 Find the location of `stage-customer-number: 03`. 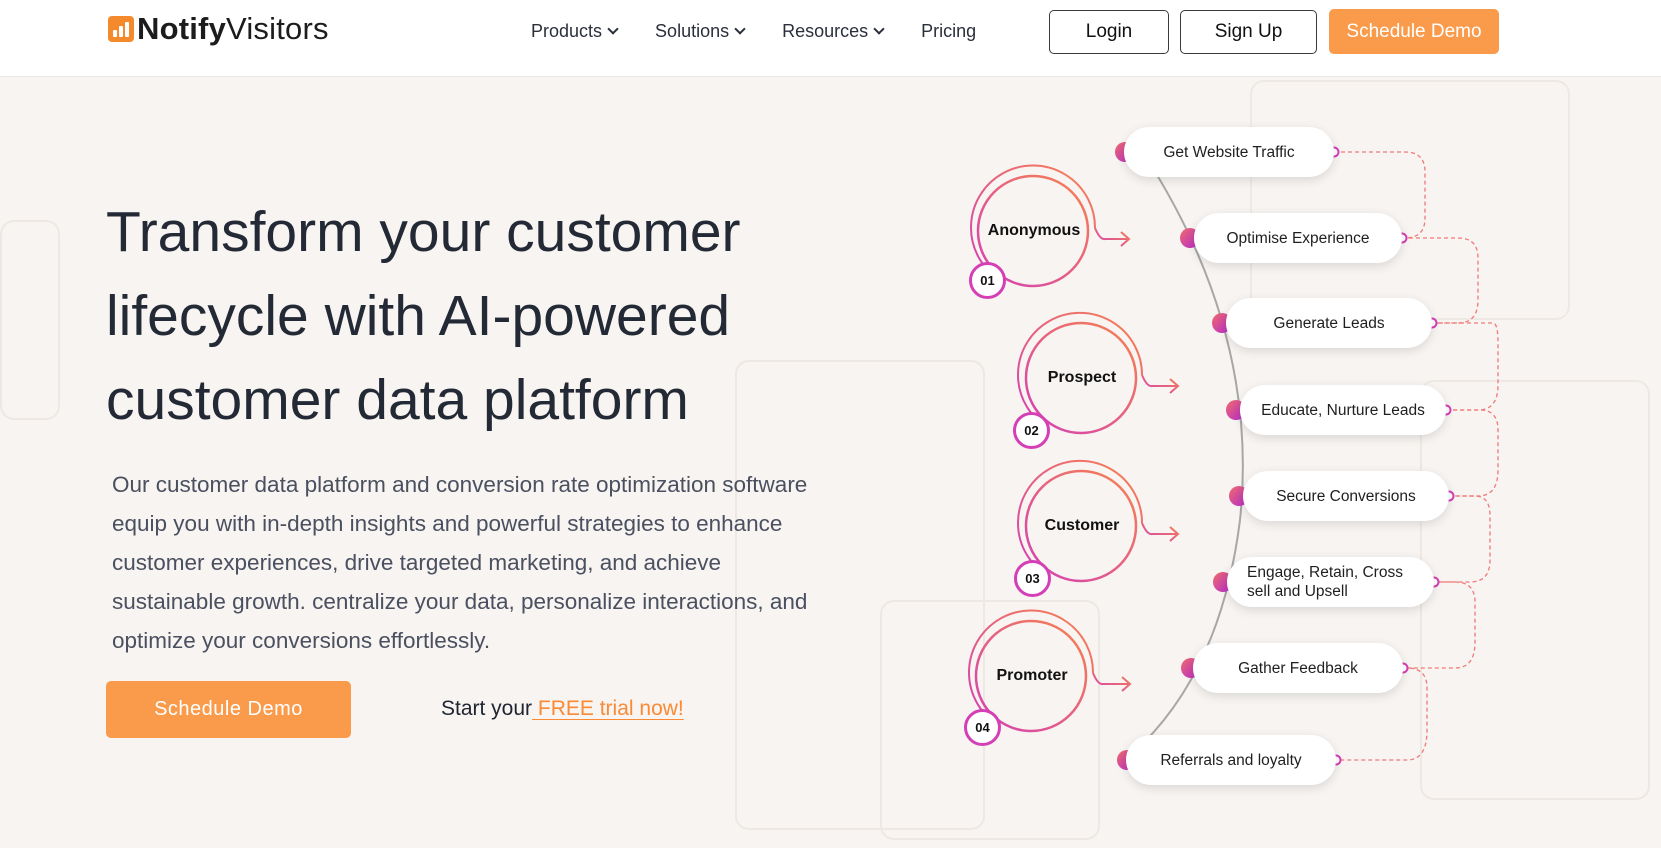

stage-customer-number: 03 is located at coordinates (1032, 578).